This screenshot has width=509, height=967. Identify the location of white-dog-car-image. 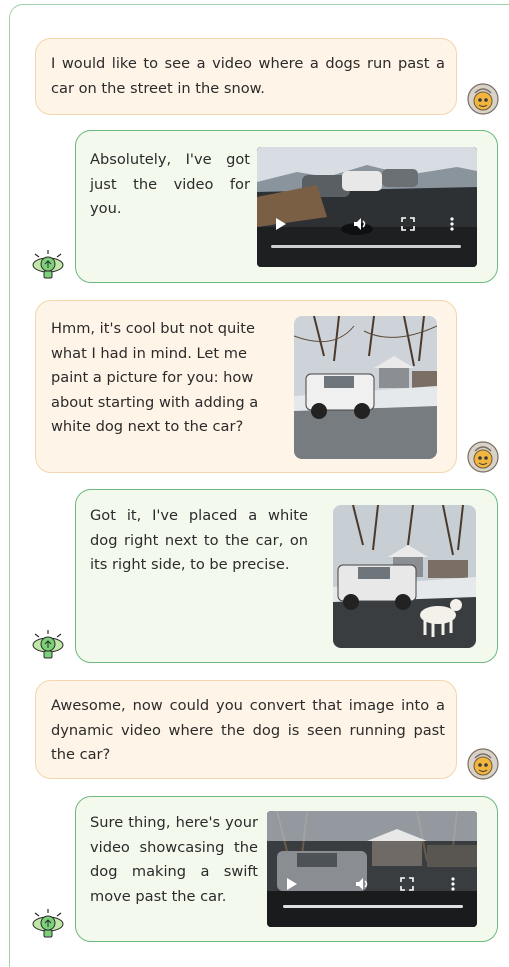
(404, 576).